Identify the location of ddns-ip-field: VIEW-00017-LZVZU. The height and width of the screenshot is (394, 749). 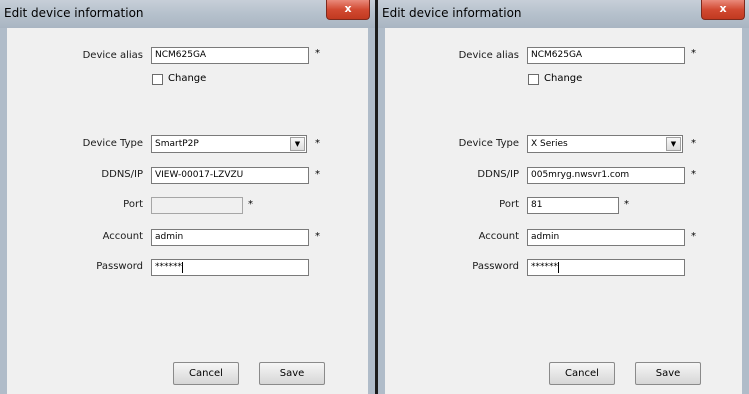
(230, 175).